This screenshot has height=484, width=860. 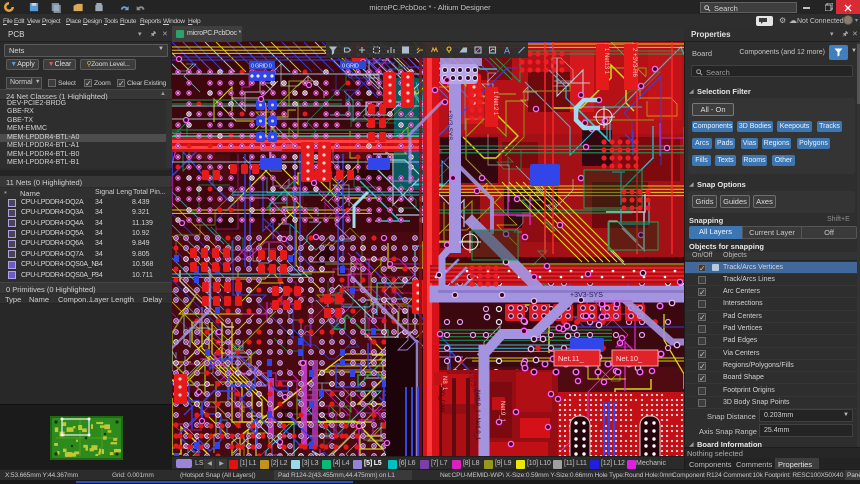 What do you see at coordinates (606, 61) in the screenshot?
I see `svg-text: 1 Net13 1` at bounding box center [606, 61].